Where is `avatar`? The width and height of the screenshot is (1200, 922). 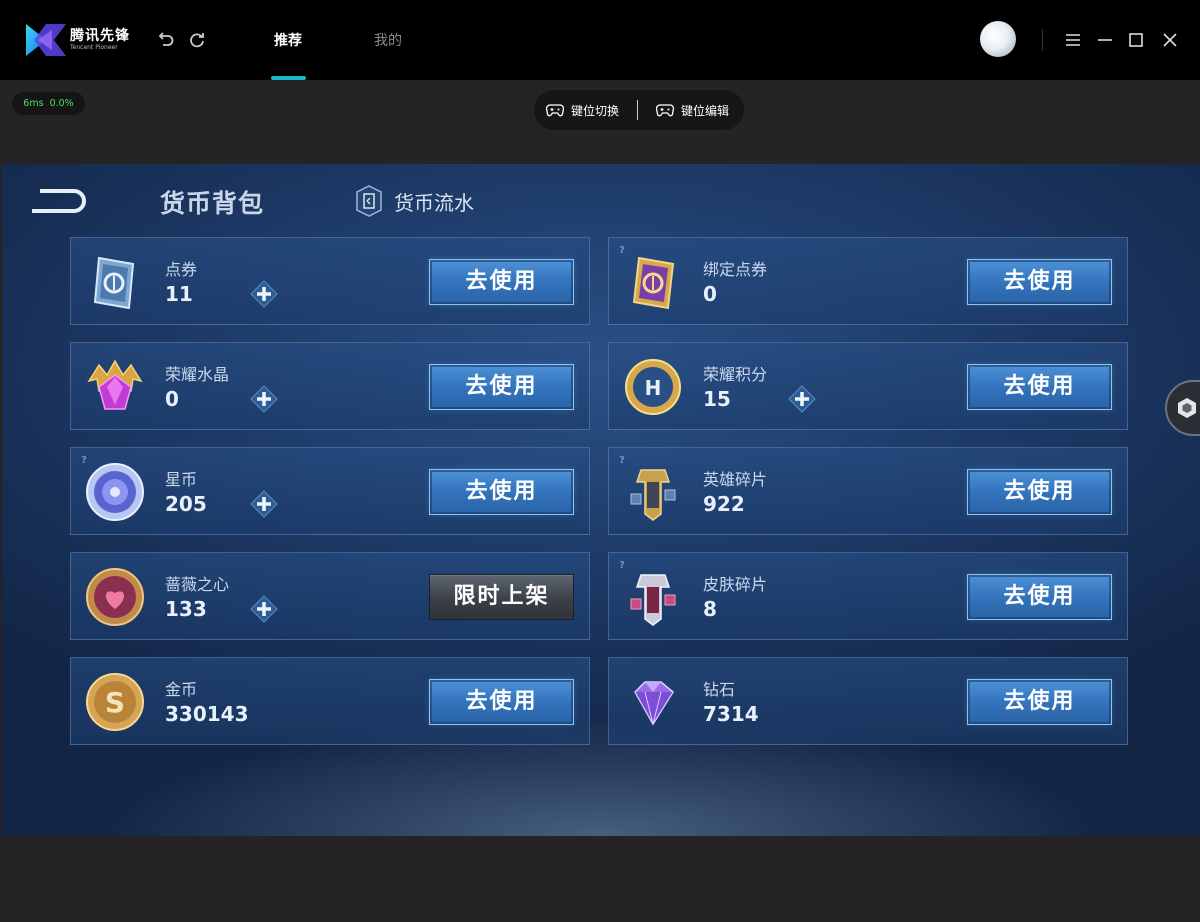
avatar is located at coordinates (998, 39).